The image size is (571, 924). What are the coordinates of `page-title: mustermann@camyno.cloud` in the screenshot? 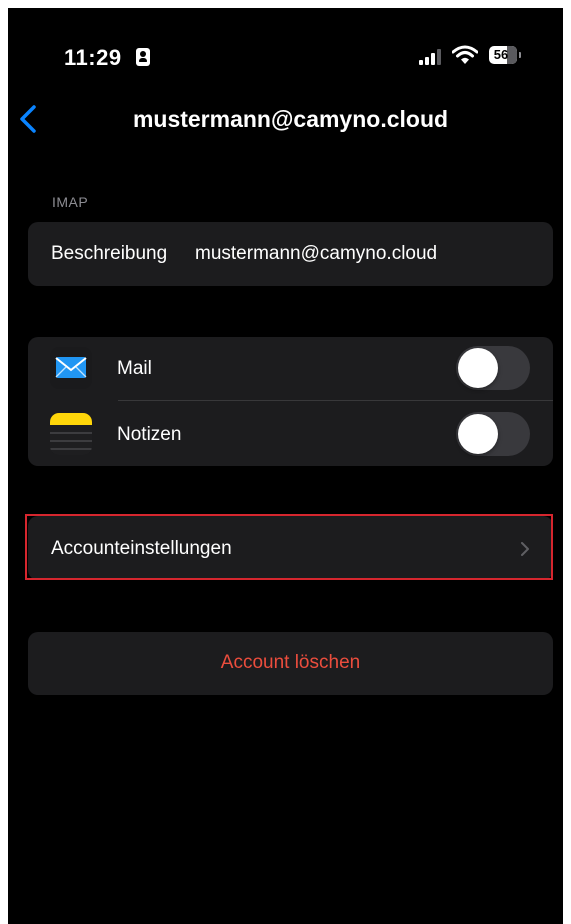 It's located at (290, 119).